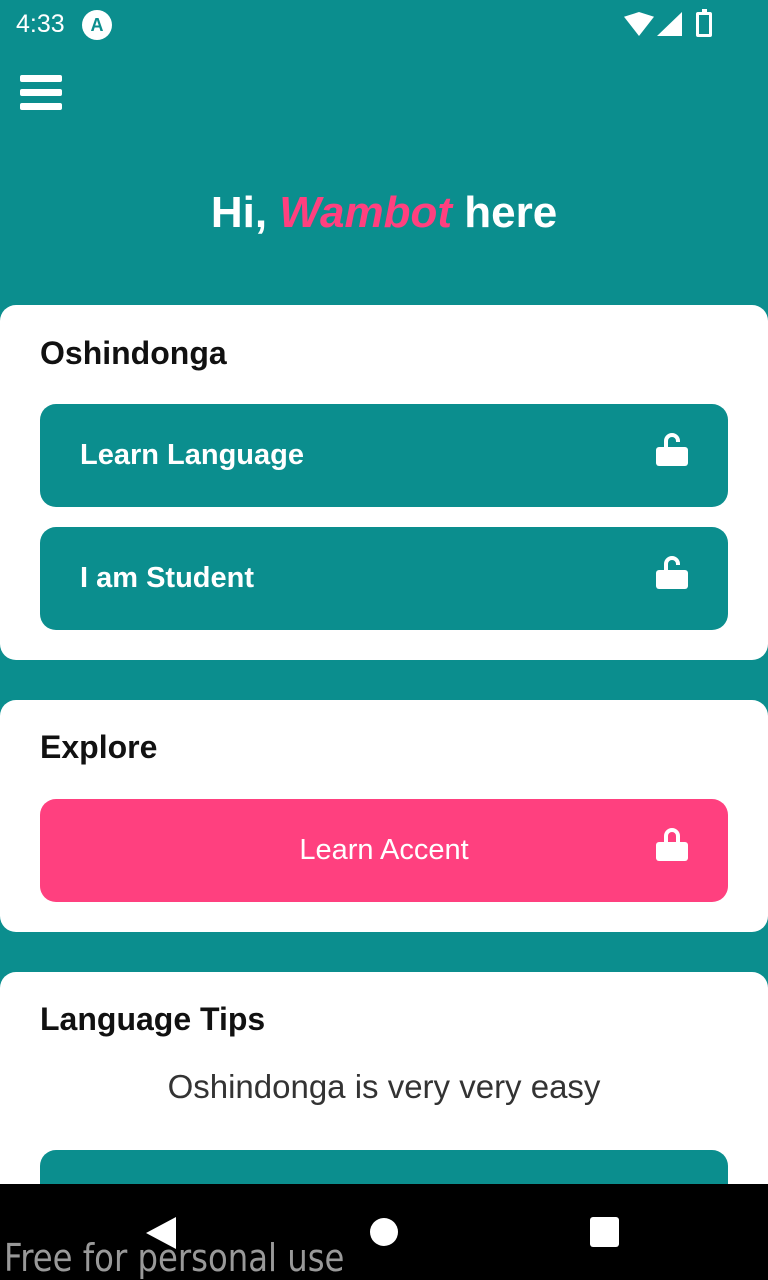 This screenshot has width=768, height=1280. I want to click on menu-icon, so click(41, 94).